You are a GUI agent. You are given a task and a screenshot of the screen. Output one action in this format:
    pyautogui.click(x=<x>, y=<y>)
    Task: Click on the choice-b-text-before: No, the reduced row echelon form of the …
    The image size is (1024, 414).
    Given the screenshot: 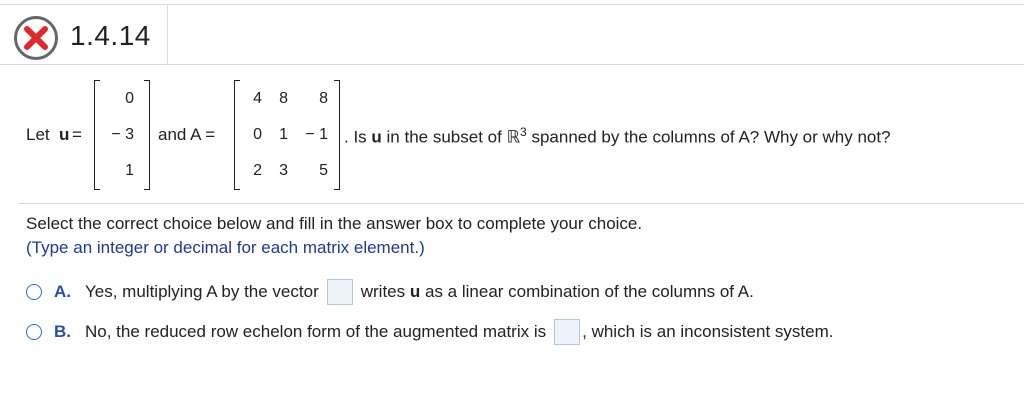 What is the action you would take?
    pyautogui.click(x=316, y=331)
    